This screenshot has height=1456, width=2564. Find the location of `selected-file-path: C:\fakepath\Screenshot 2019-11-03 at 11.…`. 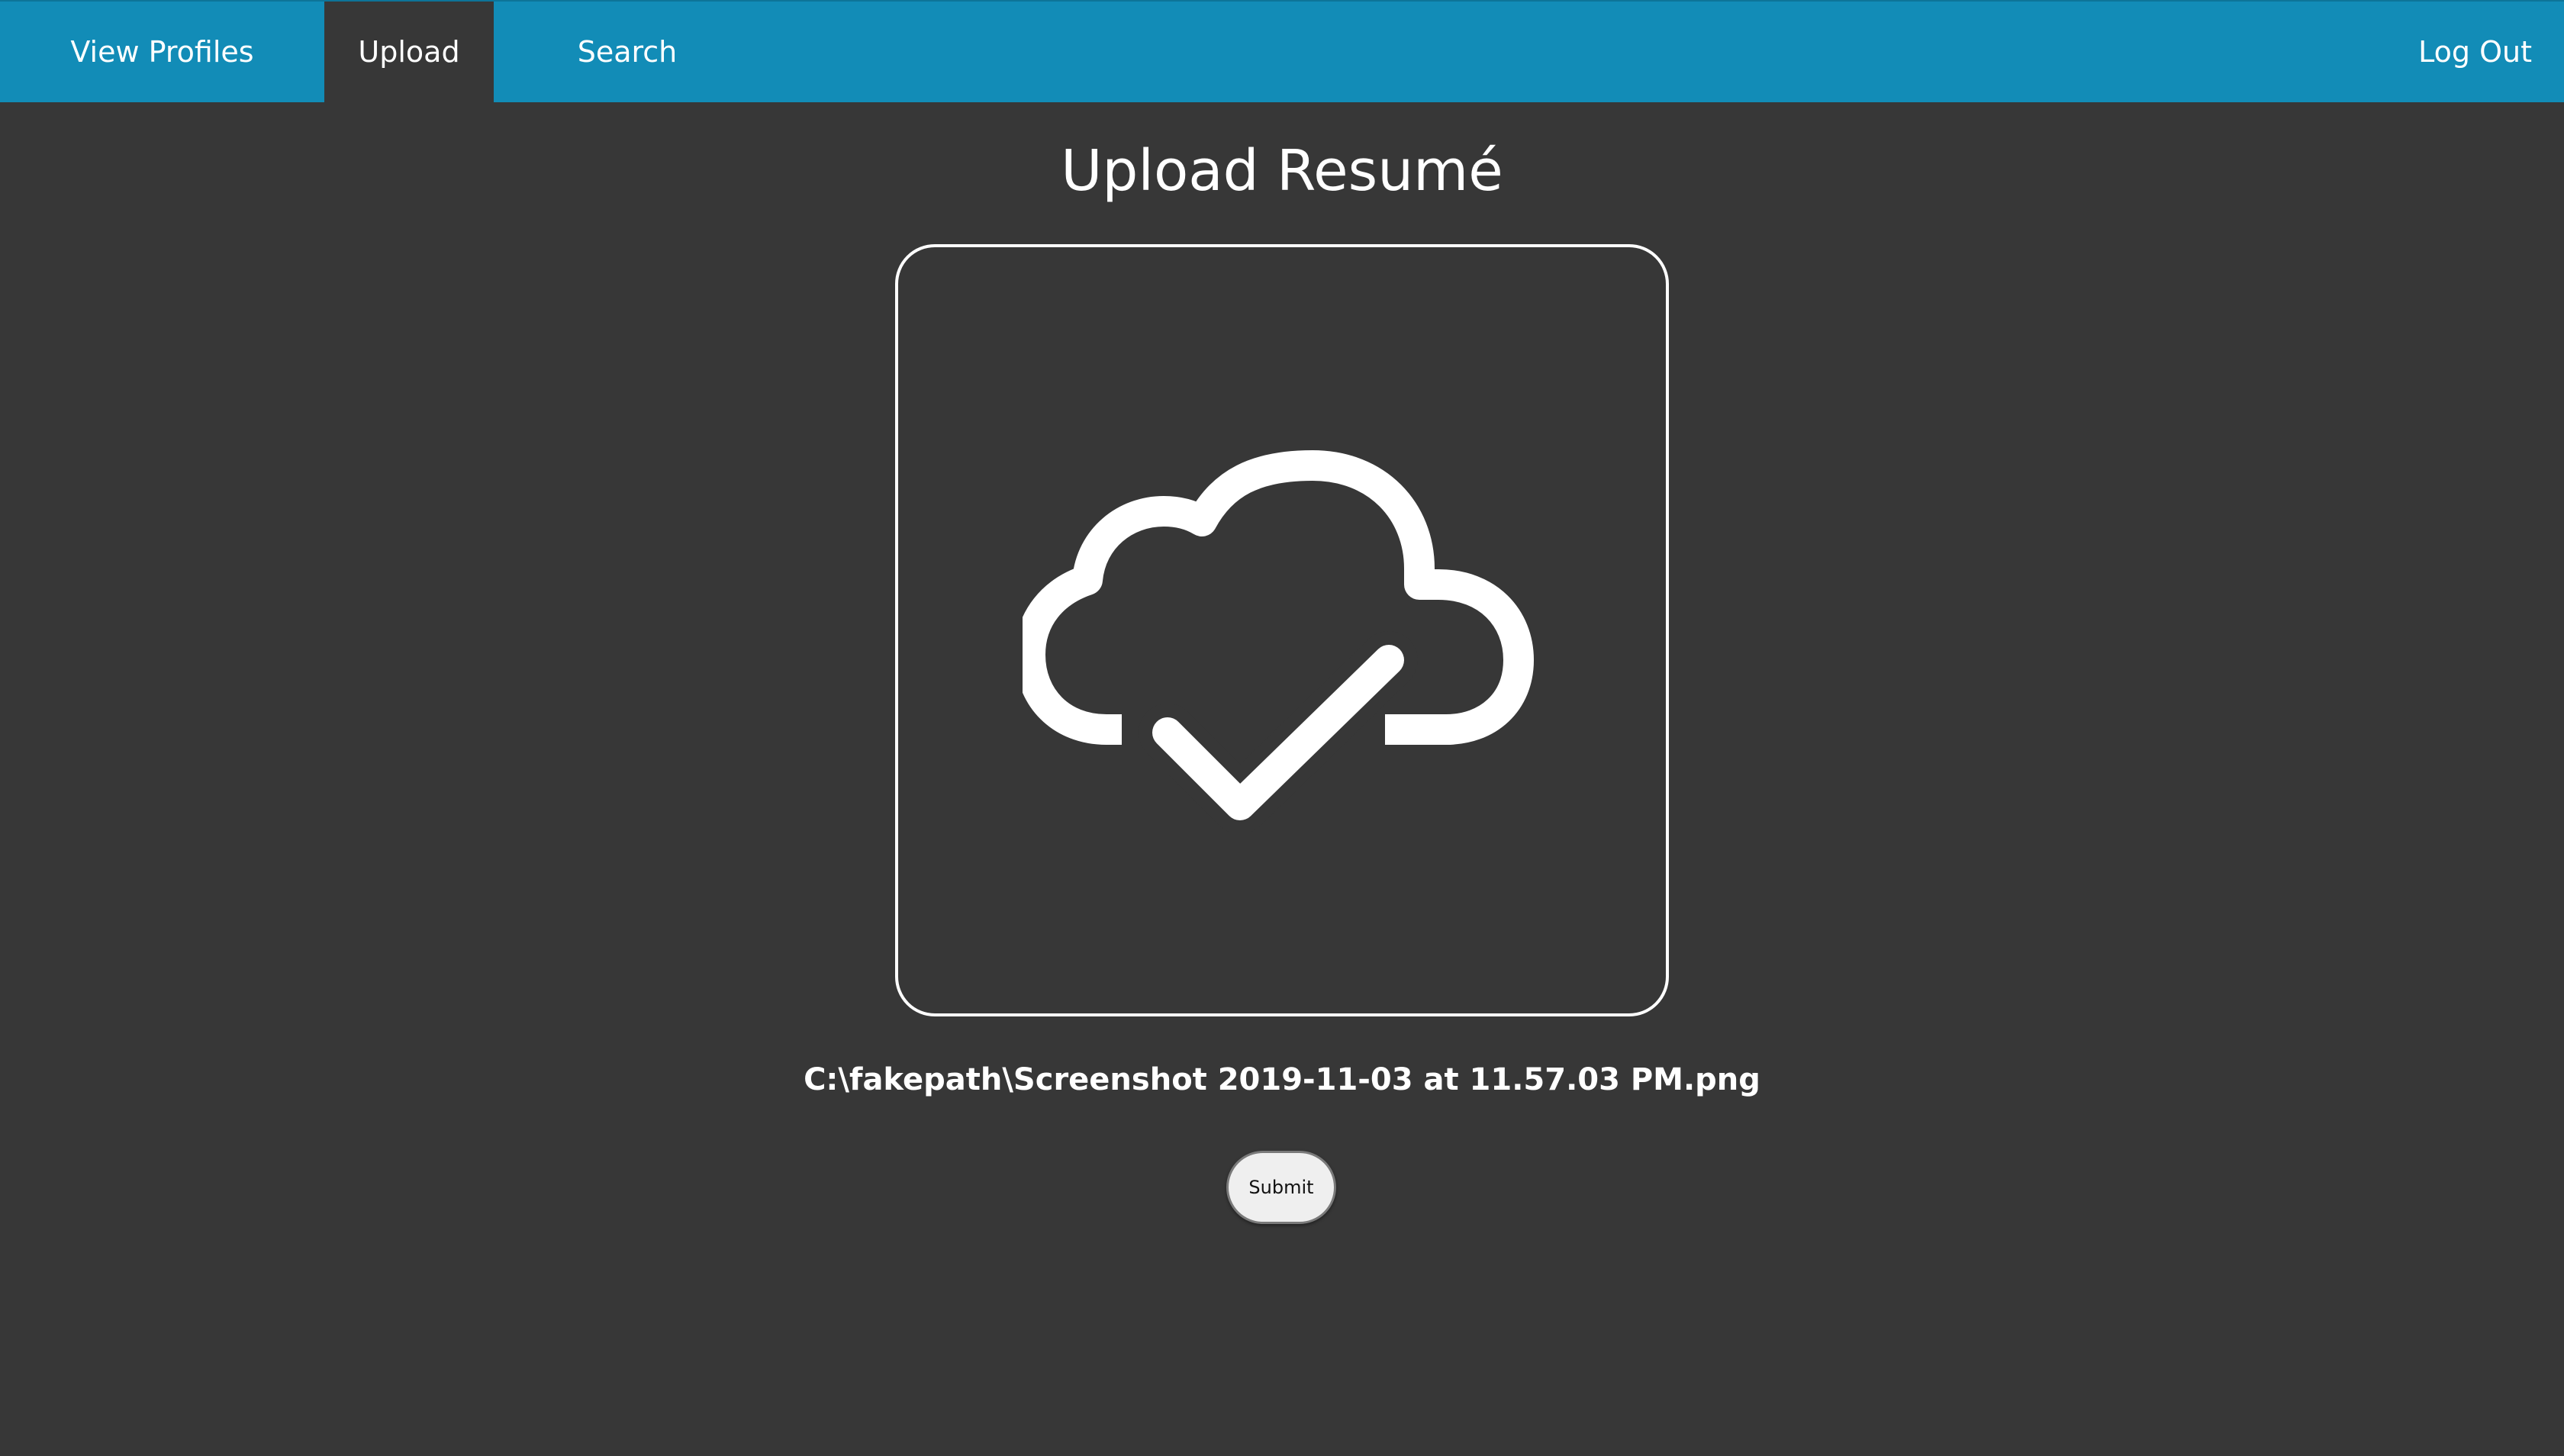

selected-file-path: C:\fakepath\Screenshot 2019-11-03 at 11.… is located at coordinates (1282, 1079).